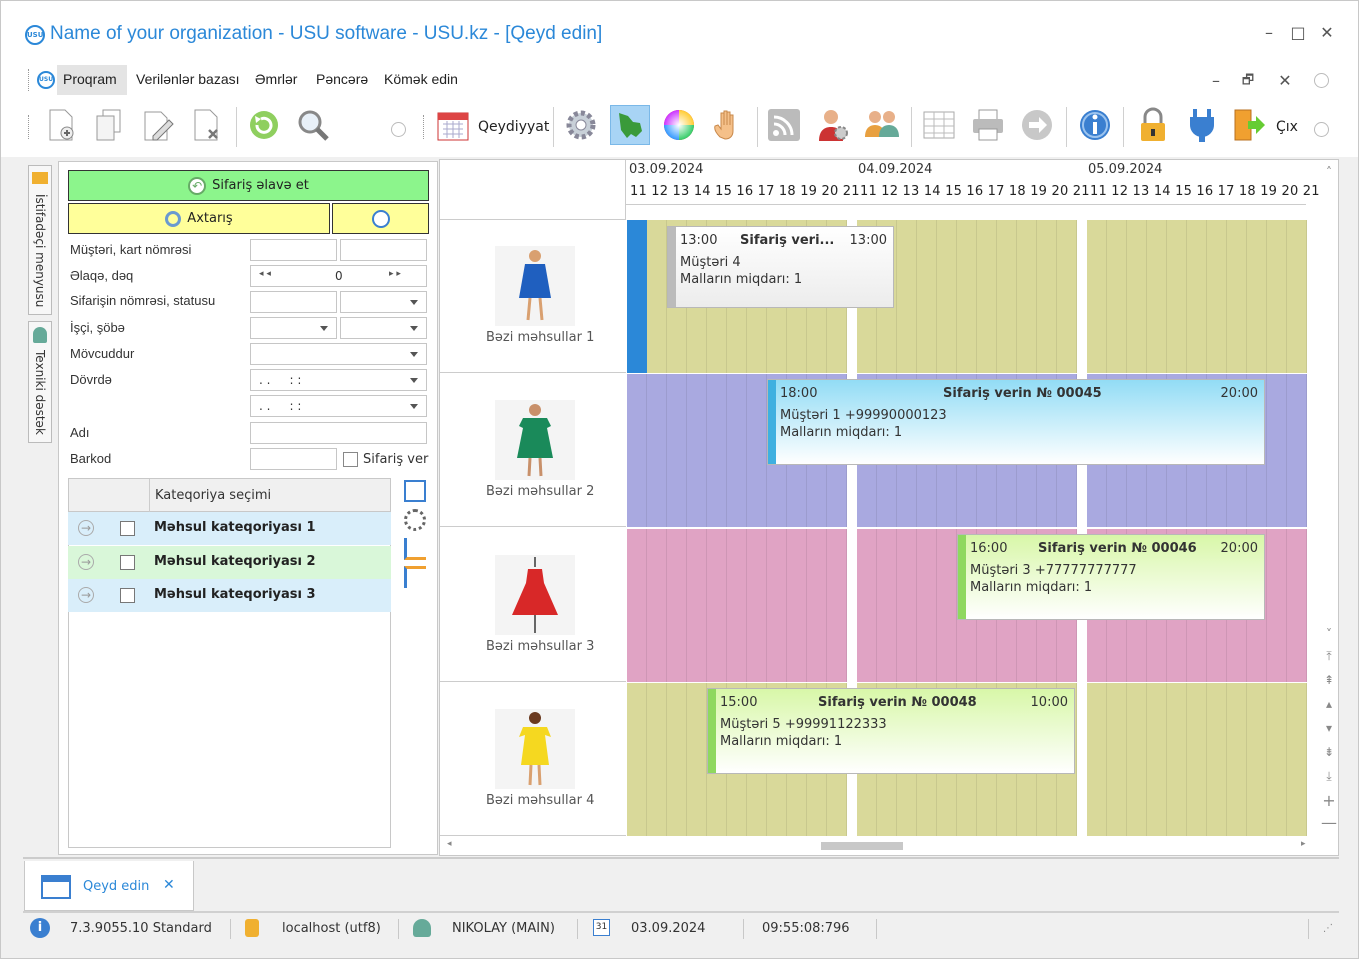 Image resolution: width=1359 pixels, height=959 pixels. Describe the element at coordinates (199, 218) in the screenshot. I see `search-button: Axtarış` at that location.